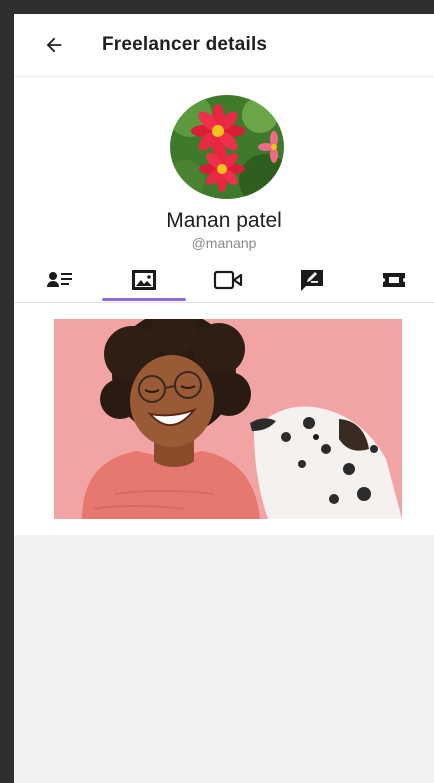 The height and width of the screenshot is (783, 434). I want to click on message-edit-icon, so click(312, 280).